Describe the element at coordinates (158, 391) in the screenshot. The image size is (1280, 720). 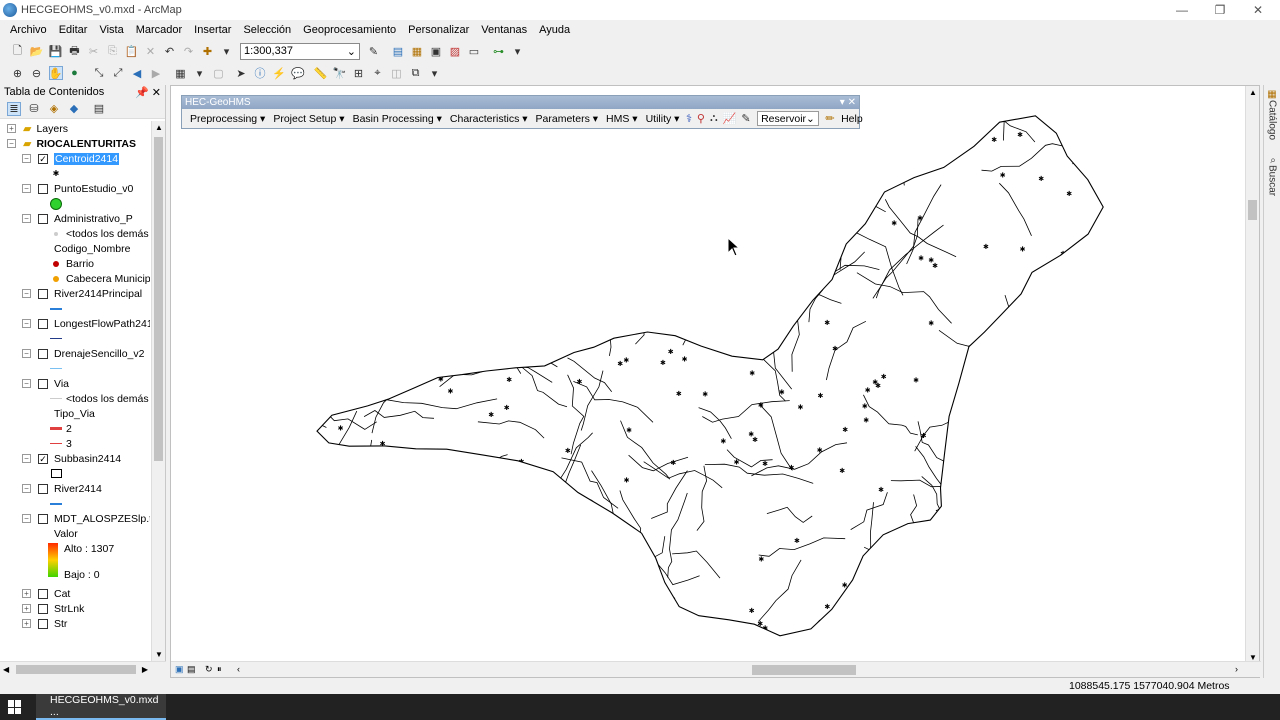
I see `toc-vertical-scrollbar: ▲ ▼` at that location.